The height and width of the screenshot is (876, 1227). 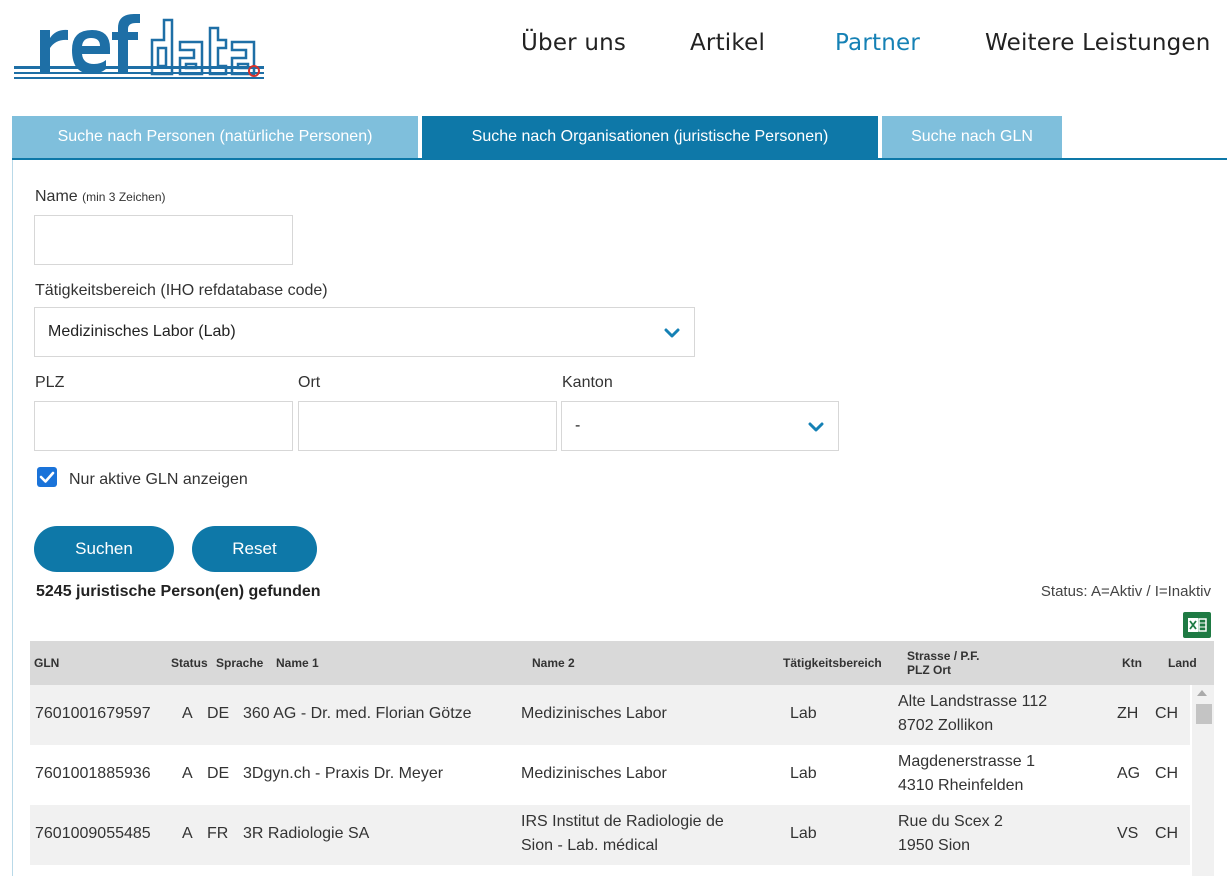 I want to click on activity-select: Medizinisches Labor (Lab), so click(x=364, y=332).